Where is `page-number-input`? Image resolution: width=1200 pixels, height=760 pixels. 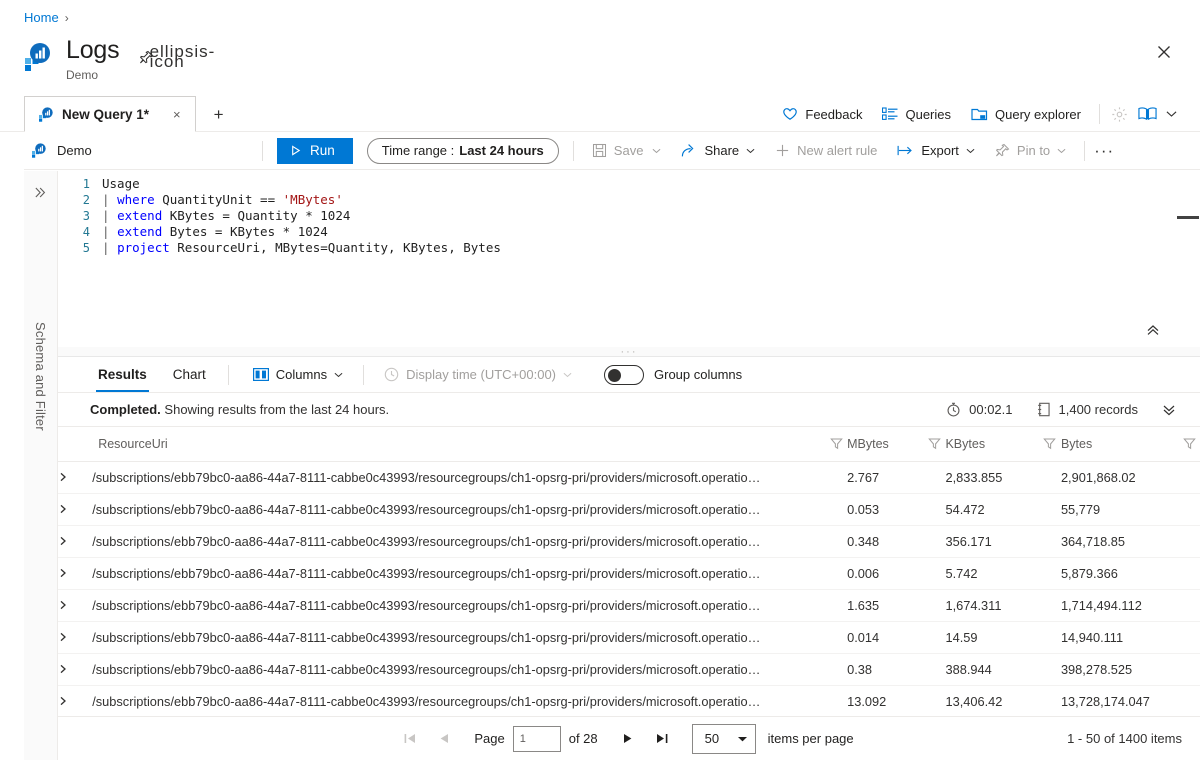
page-number-input is located at coordinates (536, 738).